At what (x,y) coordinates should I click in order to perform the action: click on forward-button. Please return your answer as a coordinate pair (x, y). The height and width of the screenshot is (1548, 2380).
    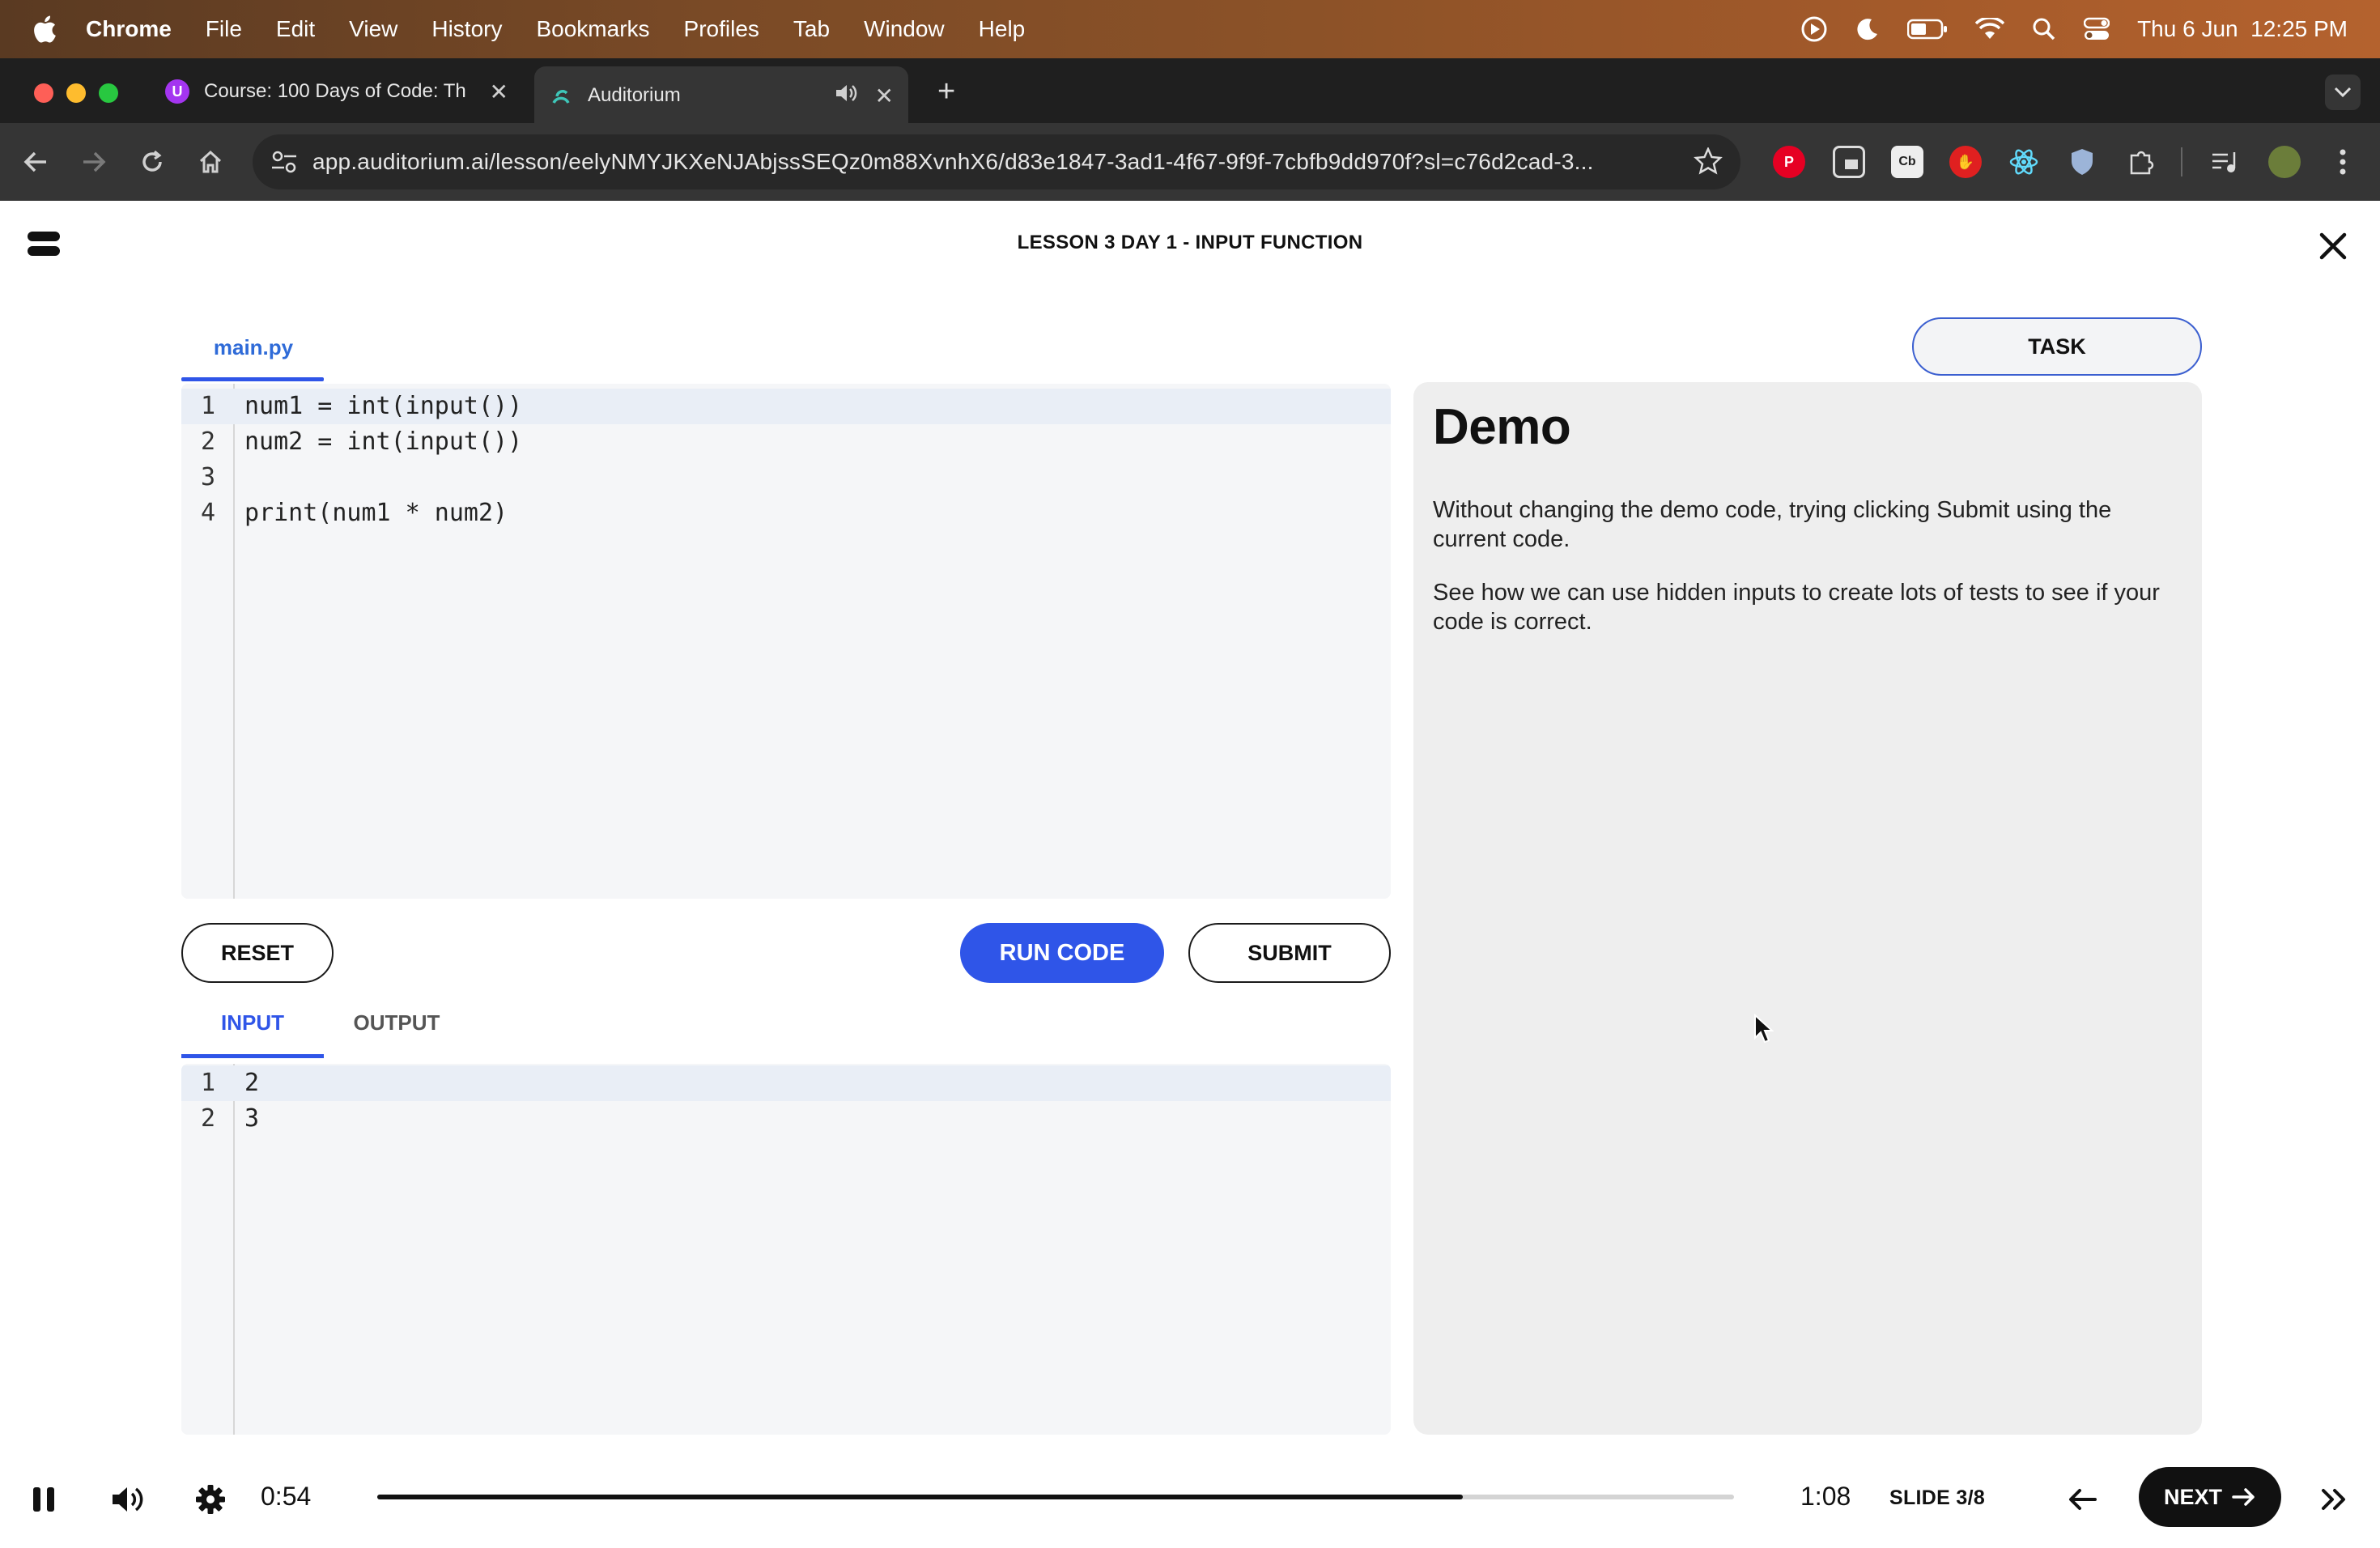
    Looking at the image, I should click on (93, 161).